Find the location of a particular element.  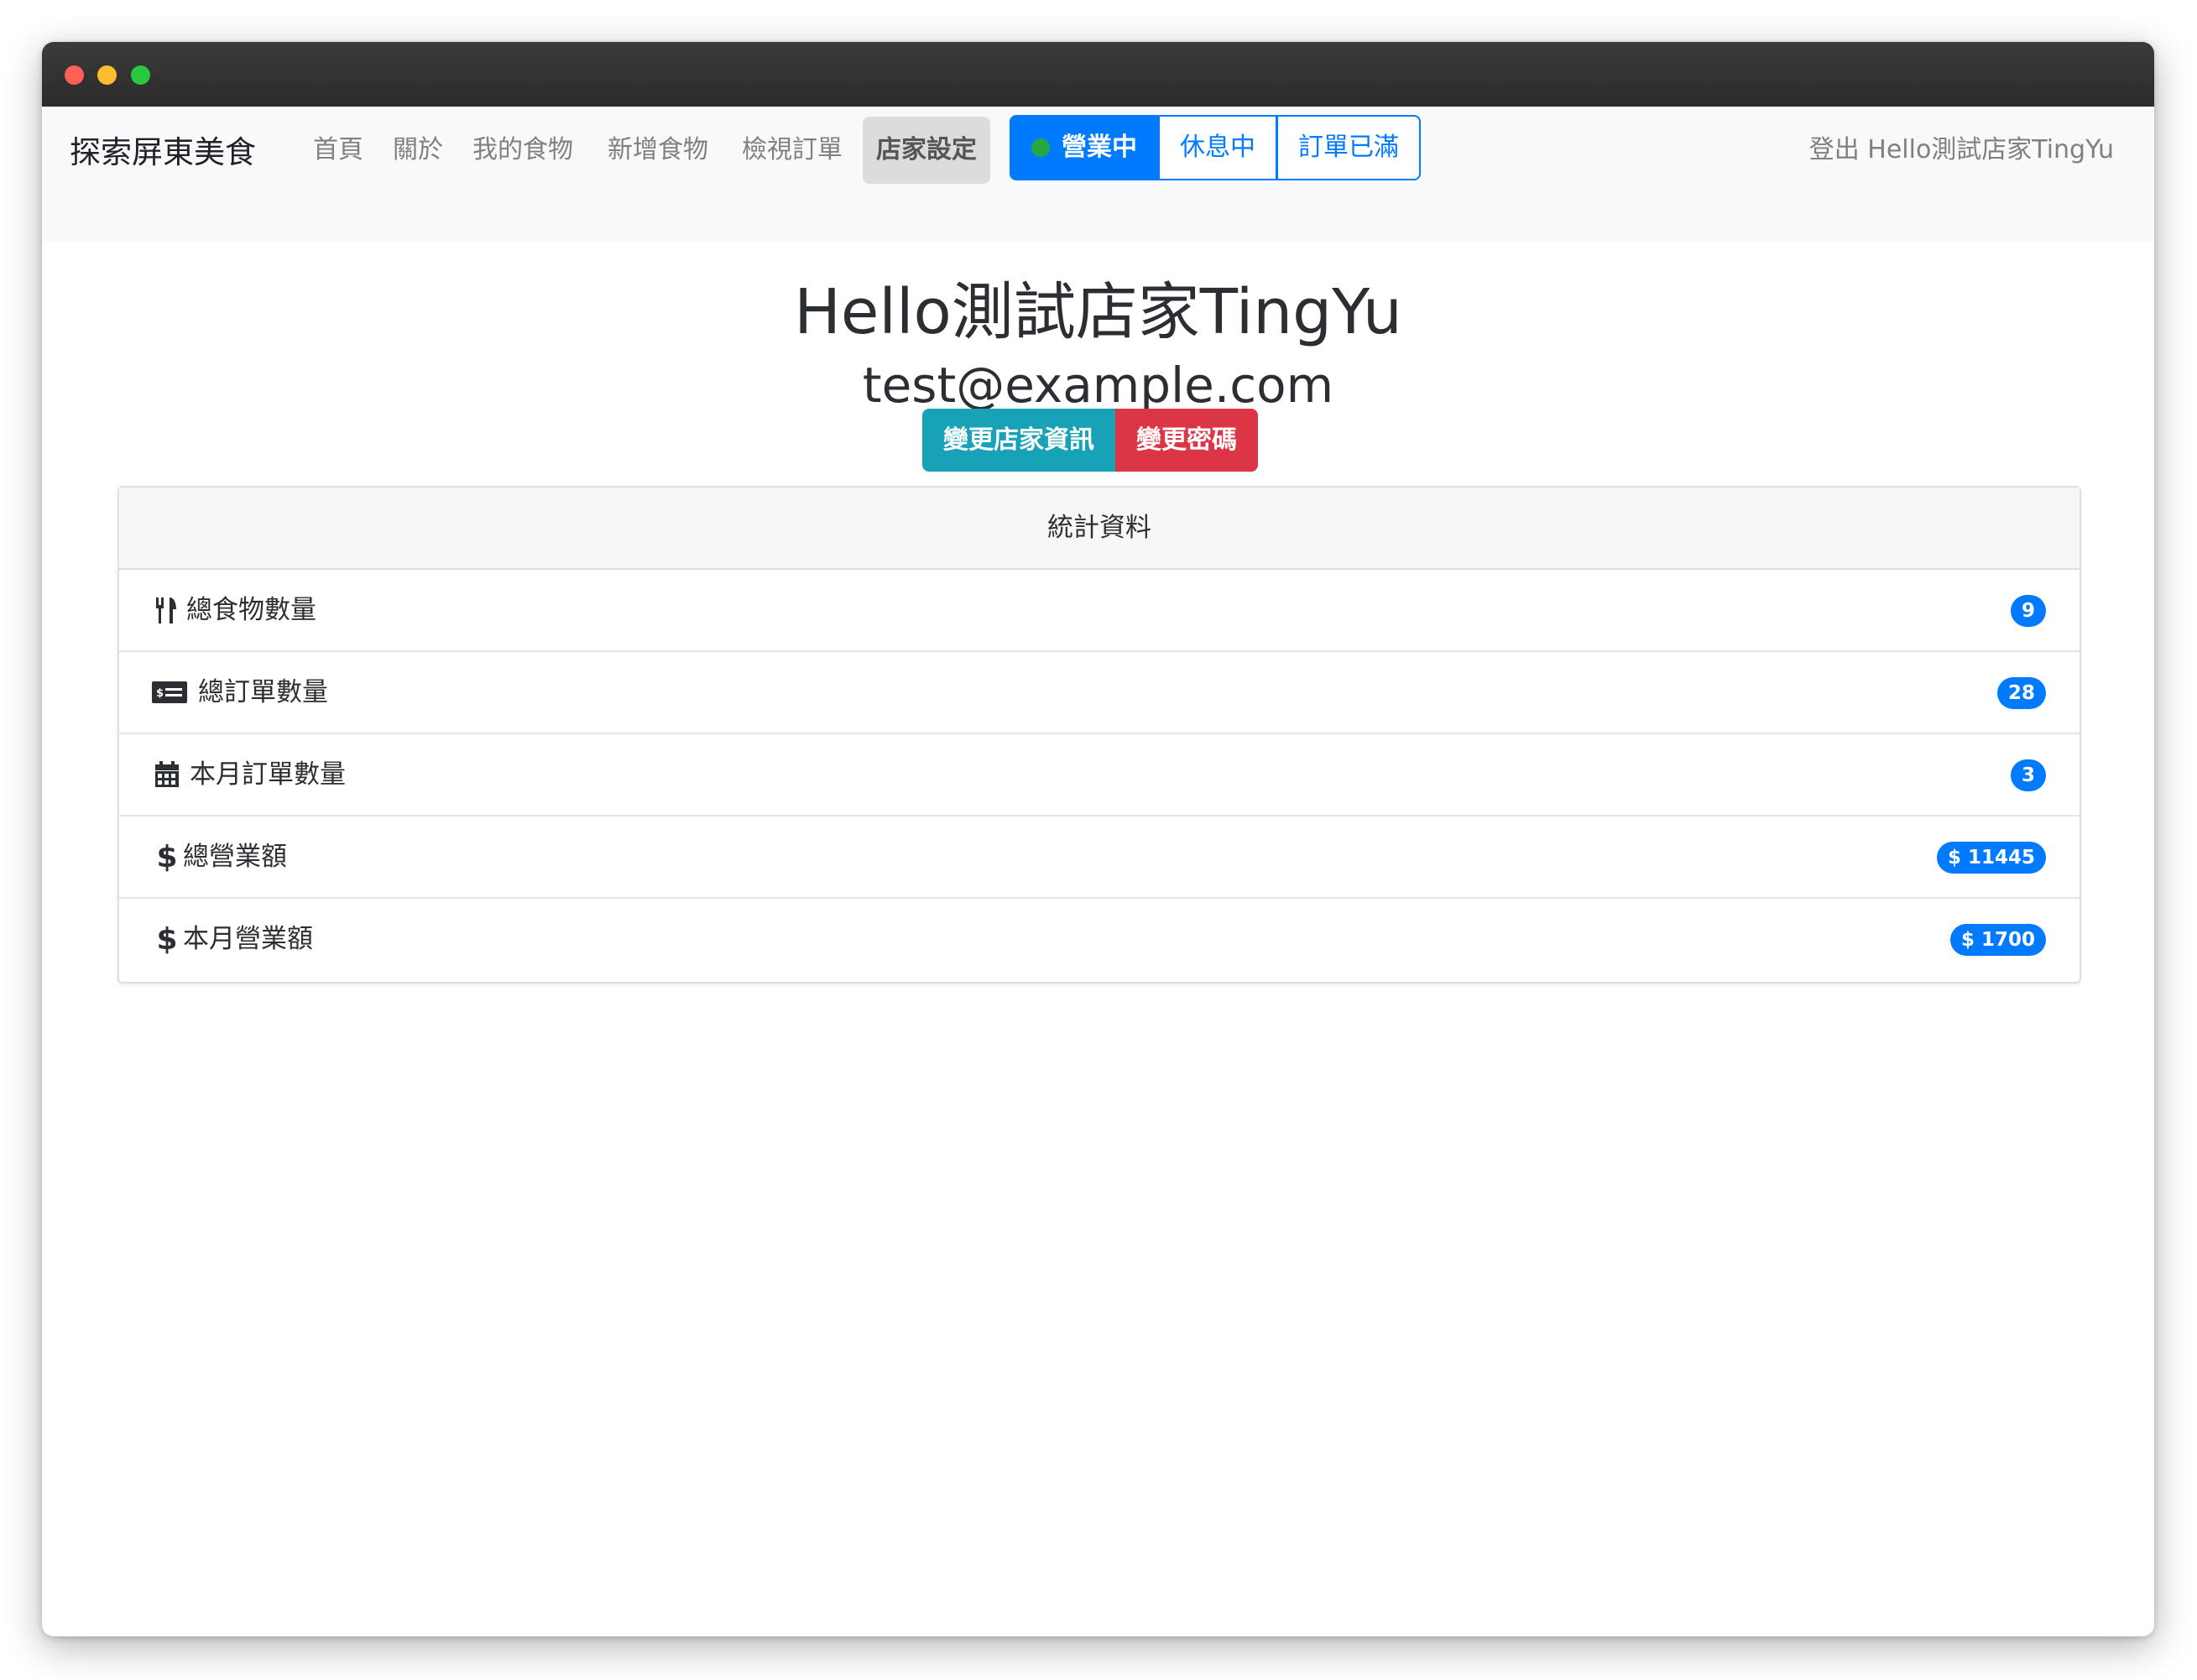

store-status-group: 營業中 休息中 訂單已滿 is located at coordinates (1215, 147).